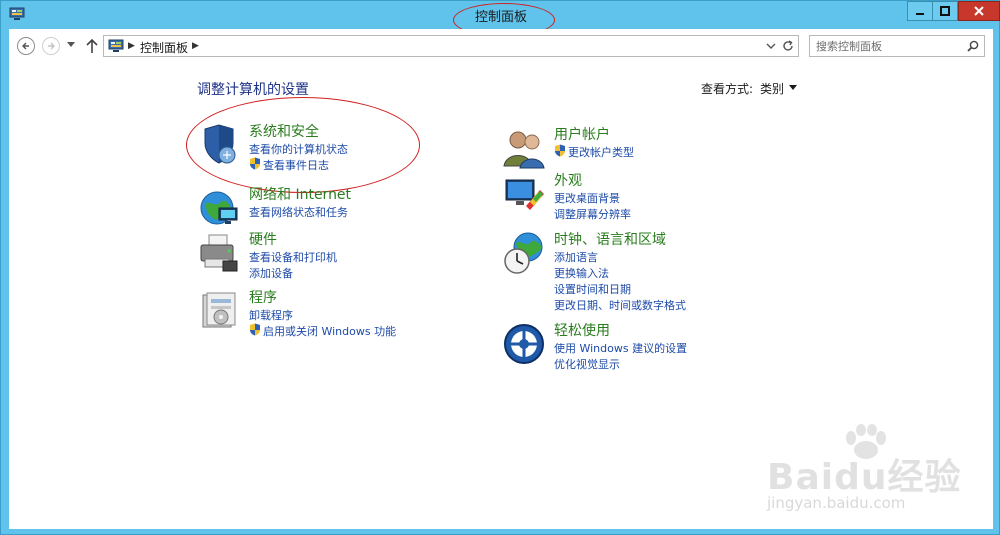 This screenshot has width=1000, height=535. What do you see at coordinates (620, 348) in the screenshot?
I see `category-link: 使用 Windows 建议的设置` at bounding box center [620, 348].